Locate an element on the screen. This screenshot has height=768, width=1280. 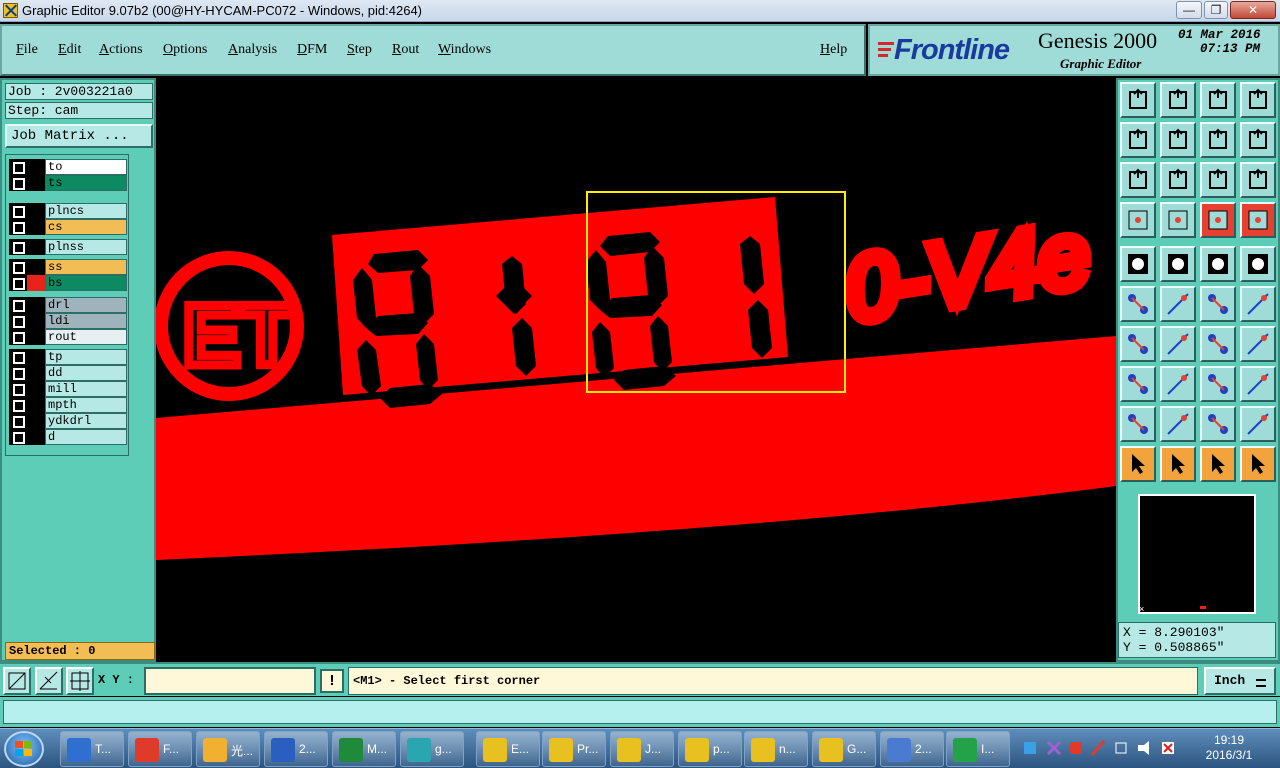
layer-name: dd is located at coordinates (86, 373).